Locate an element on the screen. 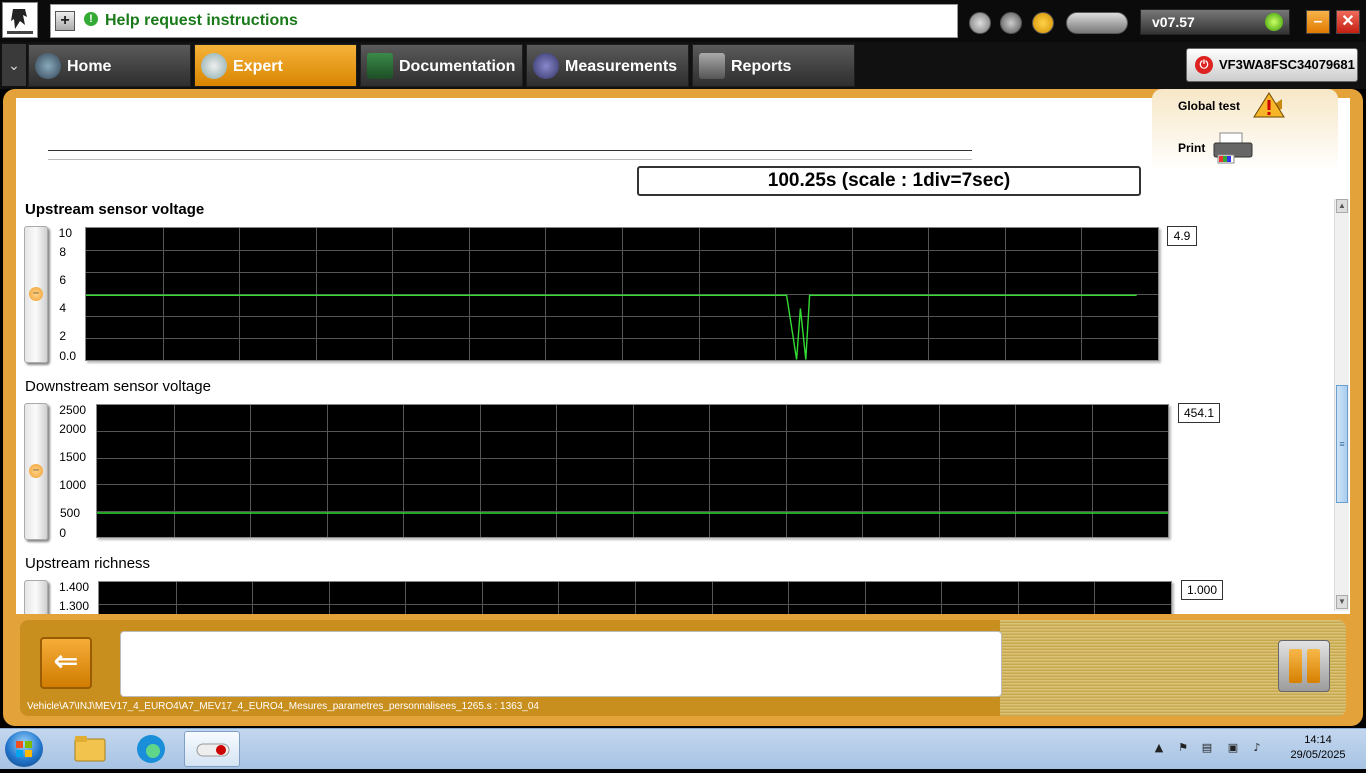 This screenshot has height=773, width=1366. devices-icon: ▤ is located at coordinates (1207, 748).